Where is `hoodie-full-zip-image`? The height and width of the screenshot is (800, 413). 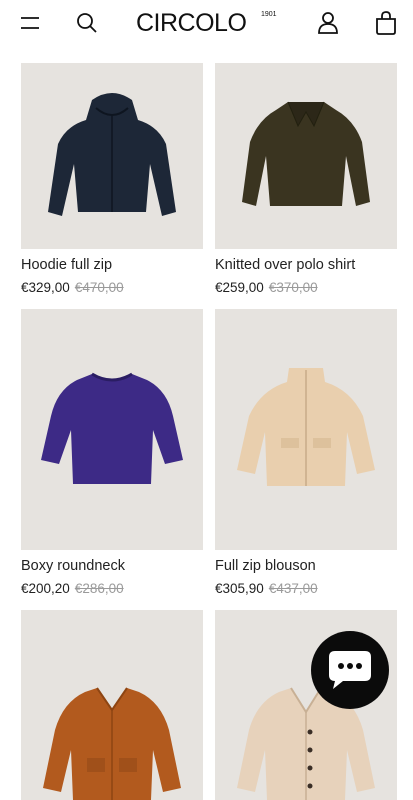
hoodie-full-zip-image is located at coordinates (112, 154).